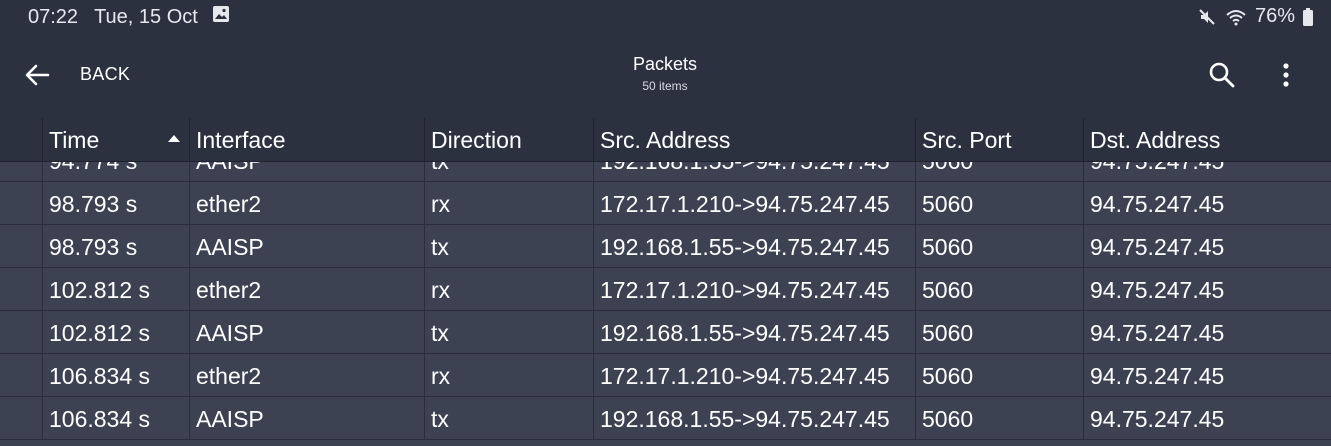  I want to click on column-header-direction: Direction, so click(508, 139).